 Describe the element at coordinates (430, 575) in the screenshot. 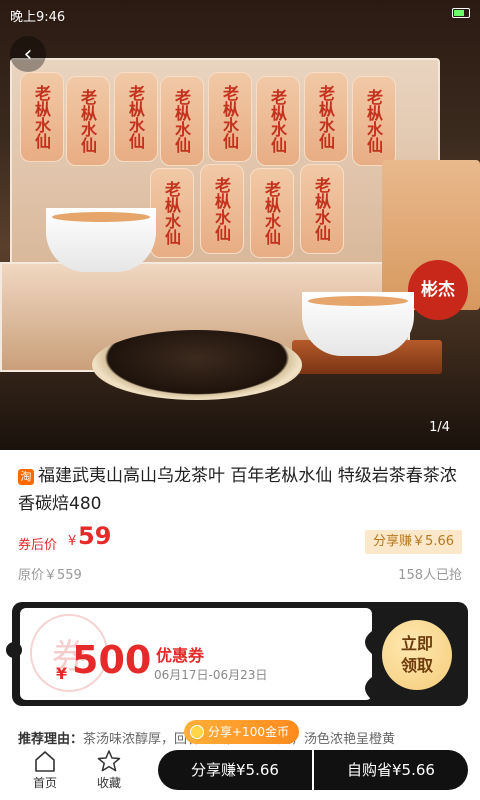

I see `sold-count: 158人已抢` at that location.